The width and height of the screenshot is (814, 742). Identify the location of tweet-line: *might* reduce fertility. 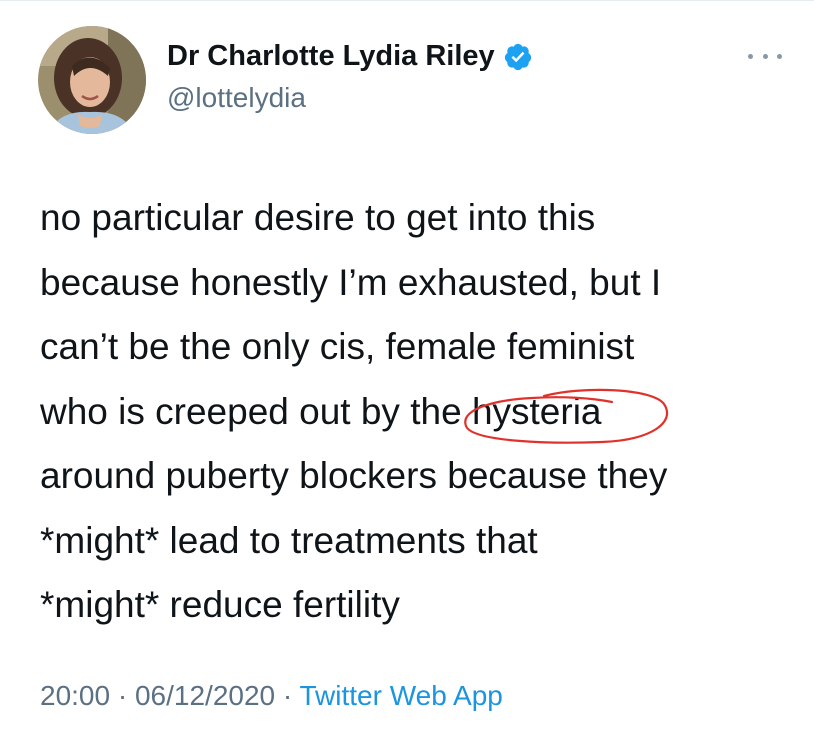
(220, 604).